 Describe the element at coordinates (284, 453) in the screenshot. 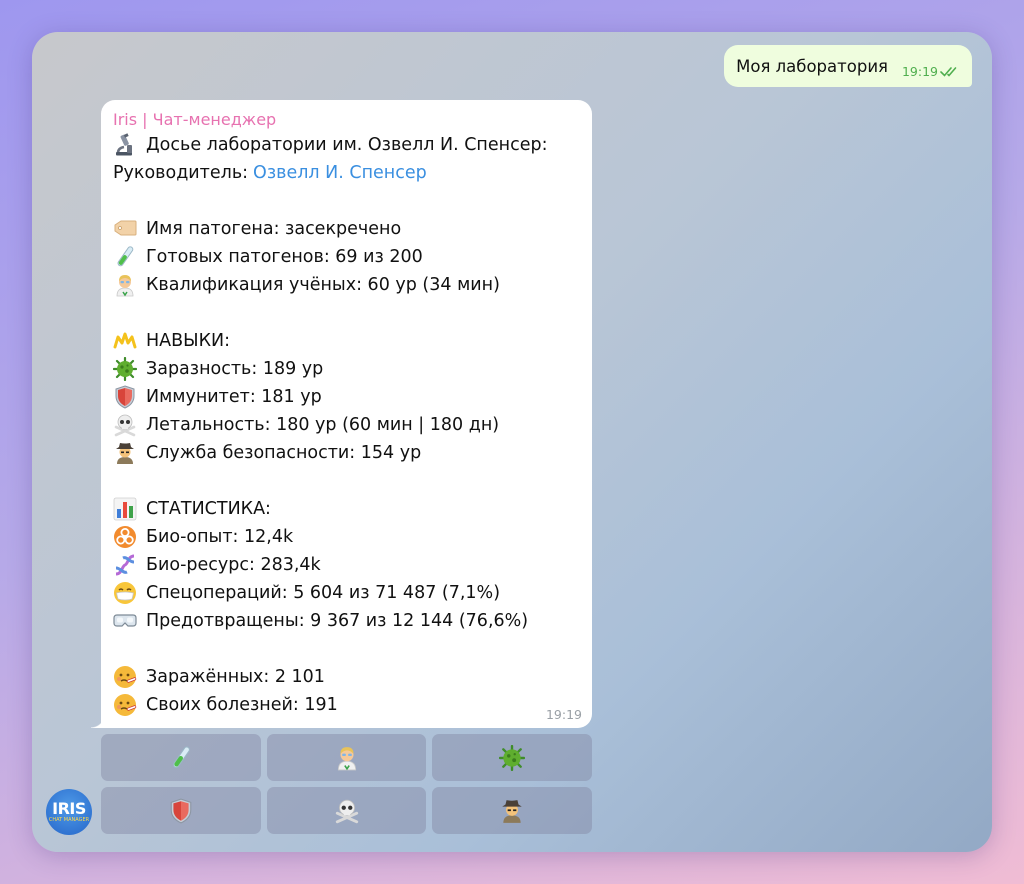

I see `security: Служба безопасности: 154 ур` at that location.